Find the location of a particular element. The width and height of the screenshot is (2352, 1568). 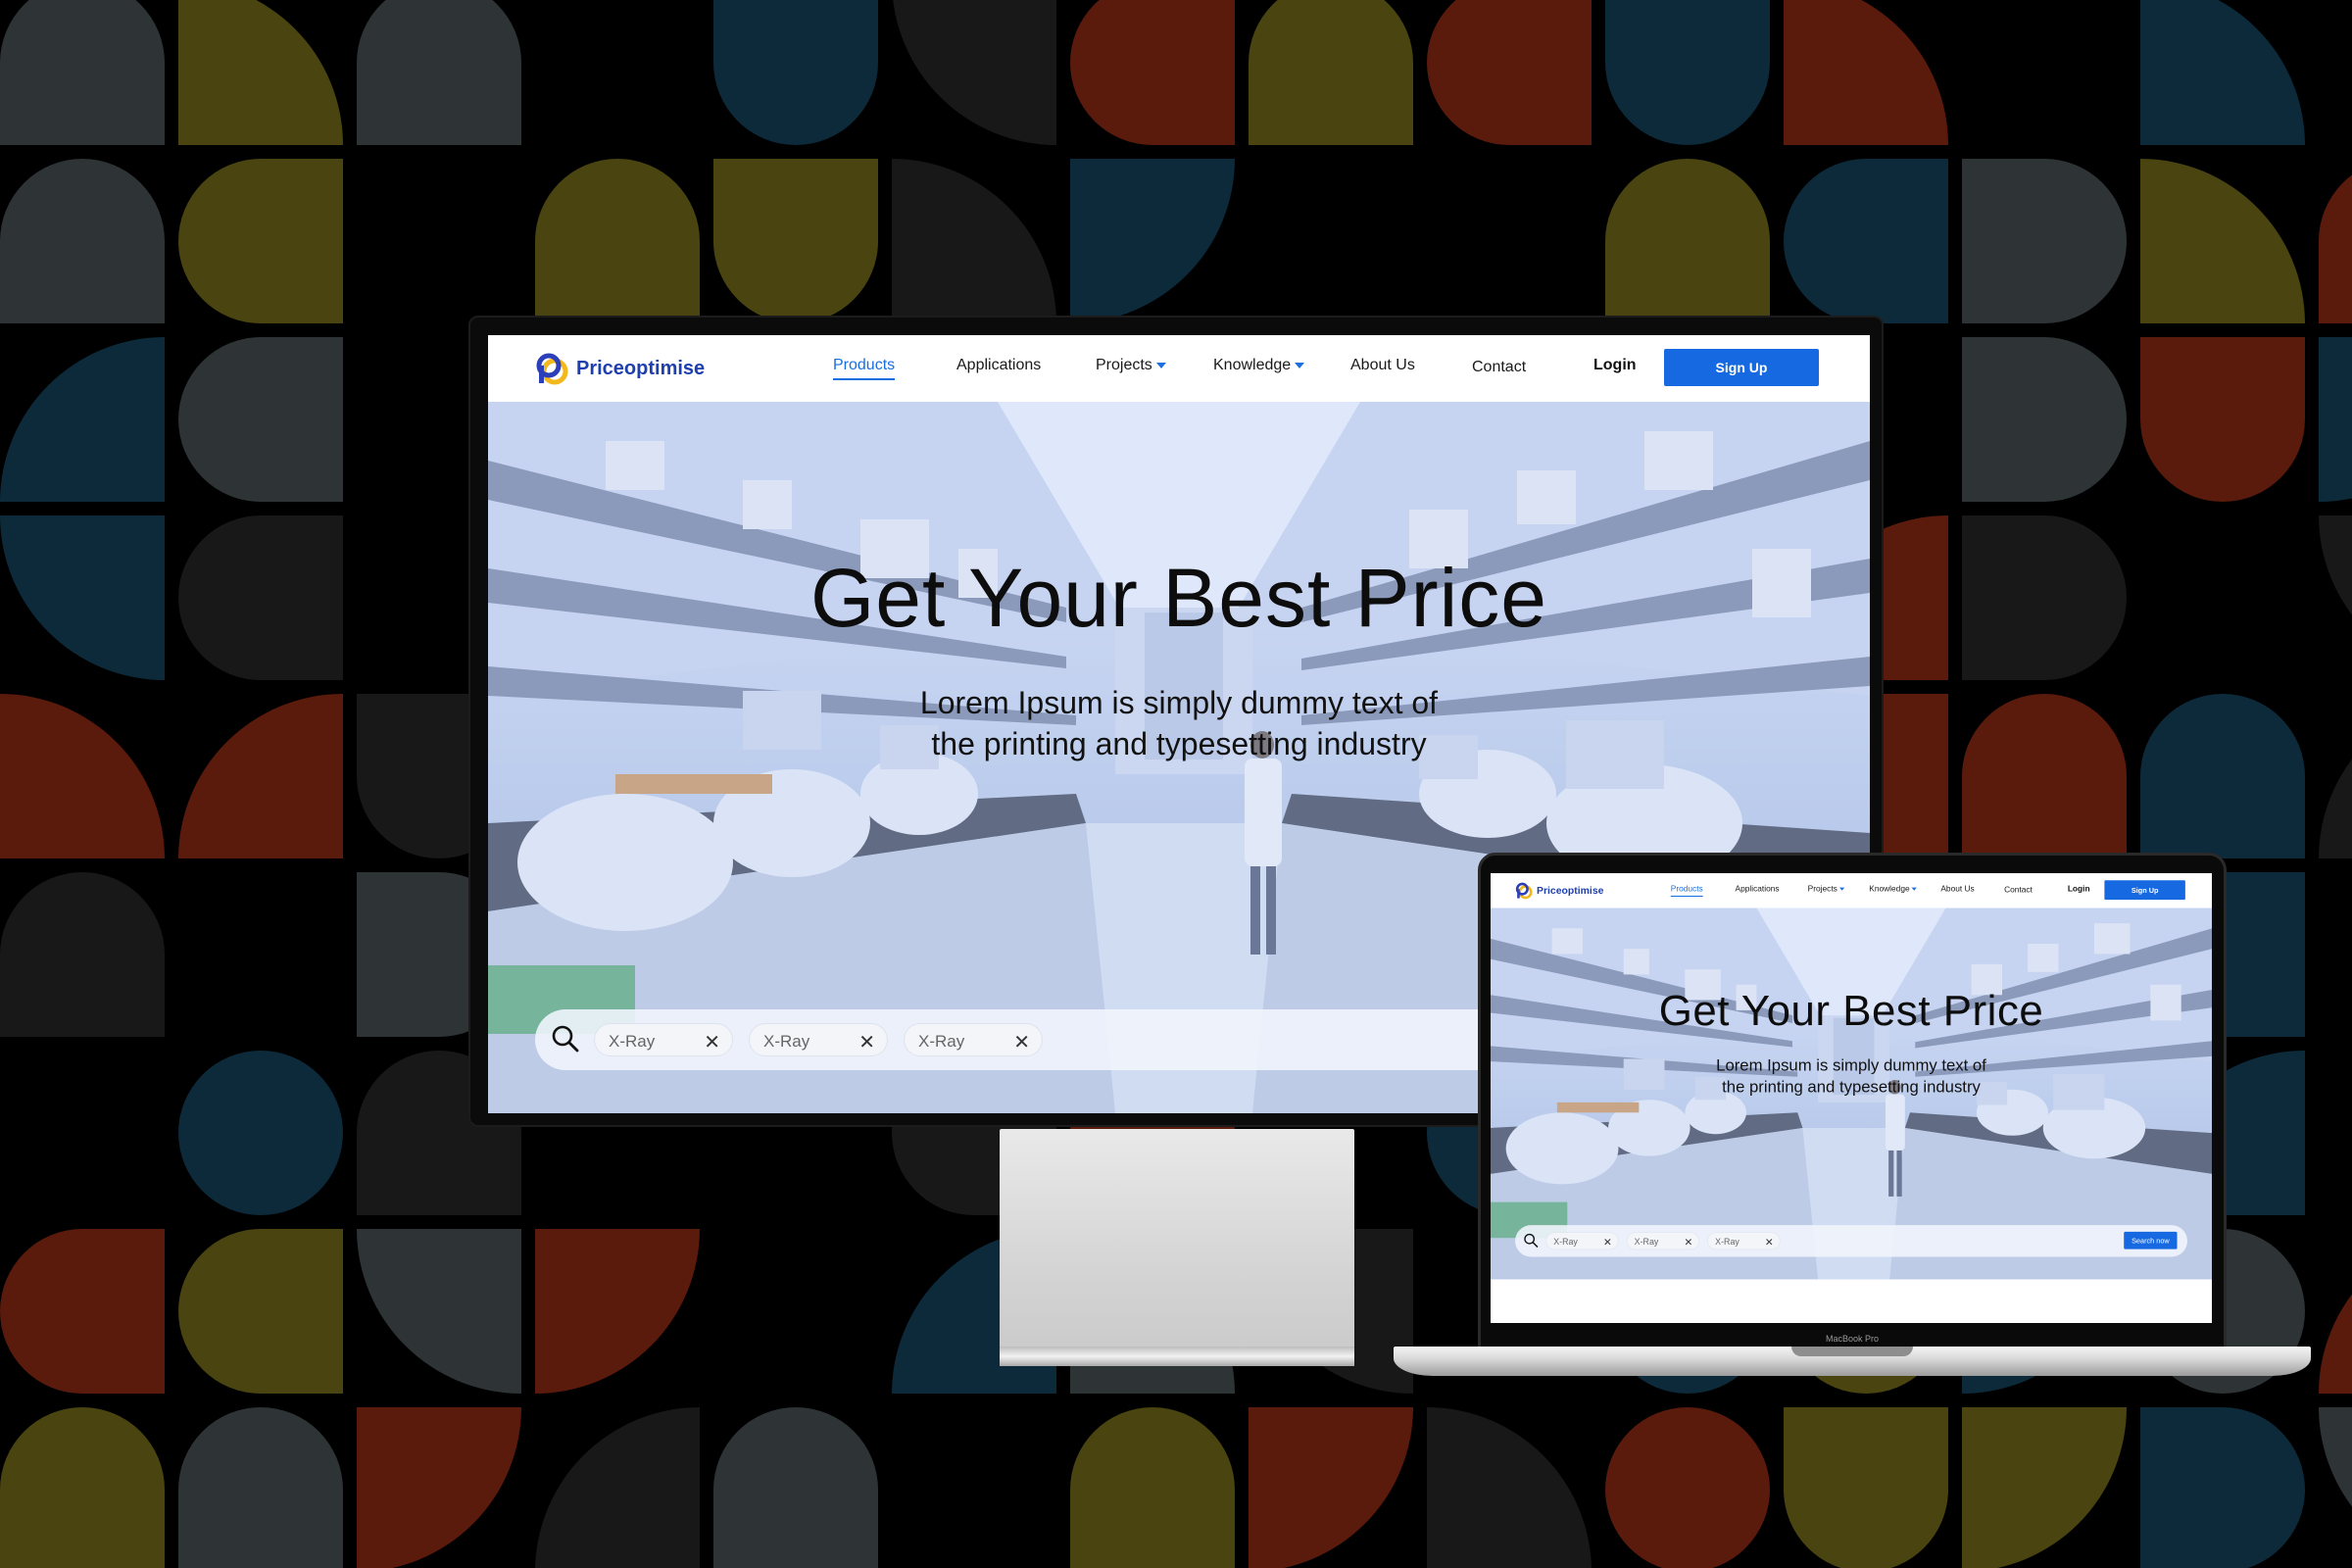

hero-title: Get Your Best Price is located at coordinates (1178, 598).